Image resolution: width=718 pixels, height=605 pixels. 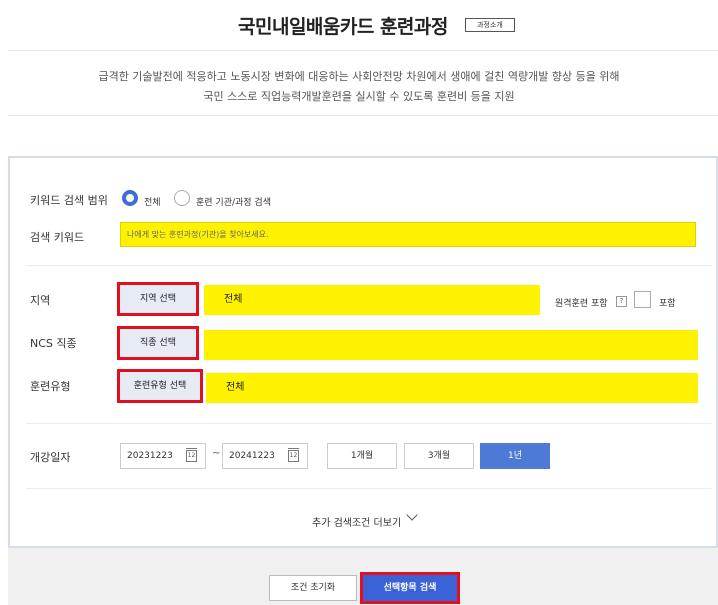 I want to click on ncs-select-button-label: 직종 선택, so click(x=158, y=343).